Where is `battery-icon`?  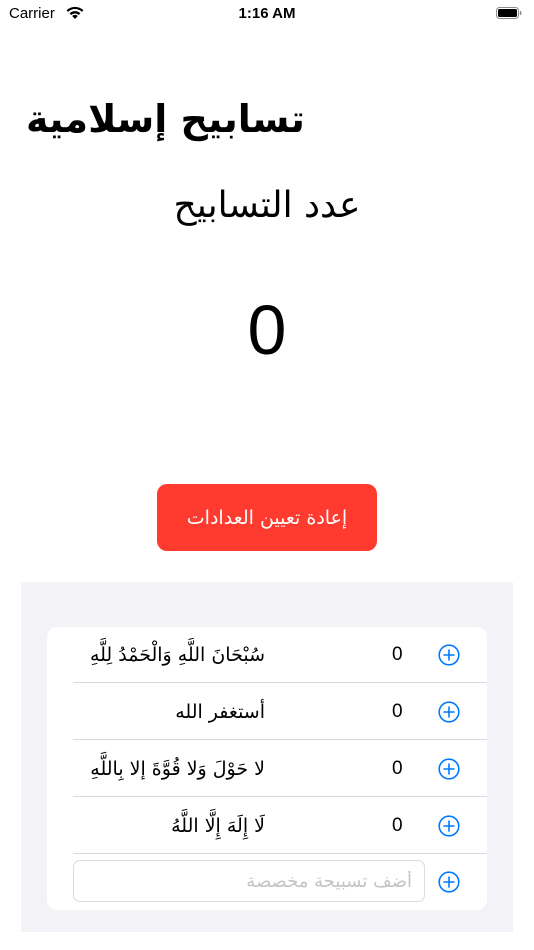 battery-icon is located at coordinates (509, 13).